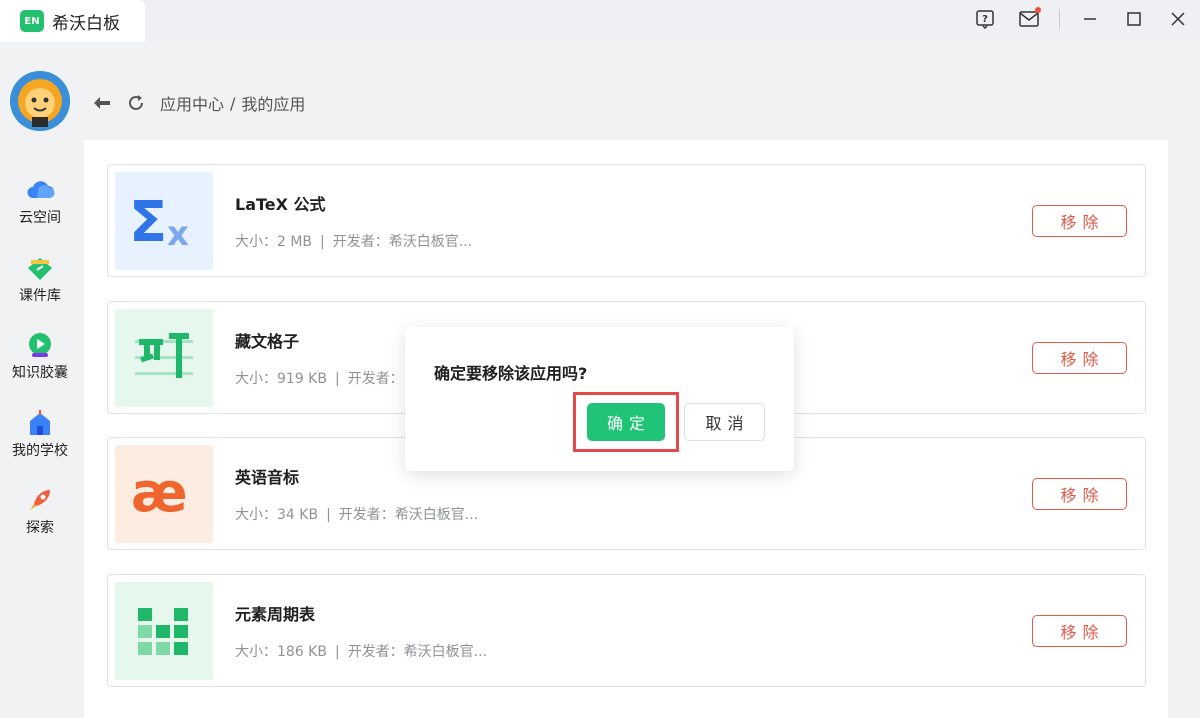  What do you see at coordinates (267, 477) in the screenshot?
I see `app-name: 英语音标` at bounding box center [267, 477].